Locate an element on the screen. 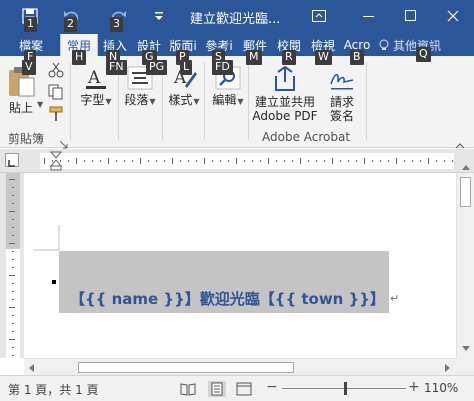 This screenshot has width=474, height=401. customize-quick-access-button is located at coordinates (159, 16).